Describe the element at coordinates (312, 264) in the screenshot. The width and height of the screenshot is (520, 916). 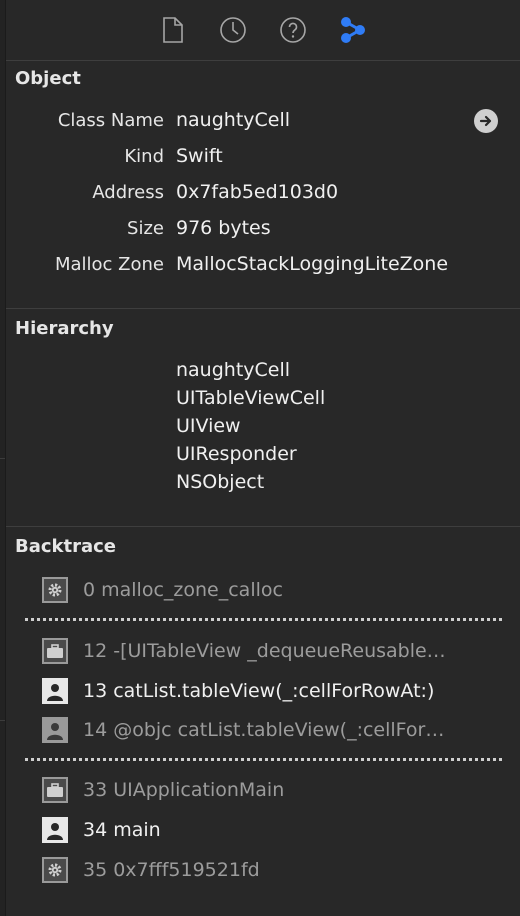
I see `malloc-zone-value: MallocStackLoggingLiteZone` at that location.